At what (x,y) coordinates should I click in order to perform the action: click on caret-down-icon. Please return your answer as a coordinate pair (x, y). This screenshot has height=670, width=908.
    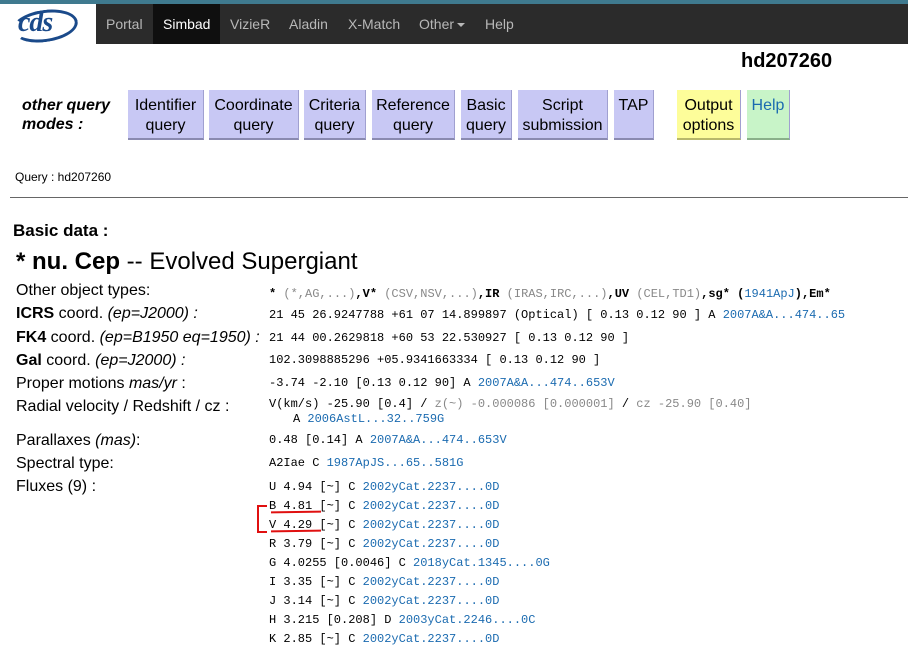
    Looking at the image, I should click on (461, 25).